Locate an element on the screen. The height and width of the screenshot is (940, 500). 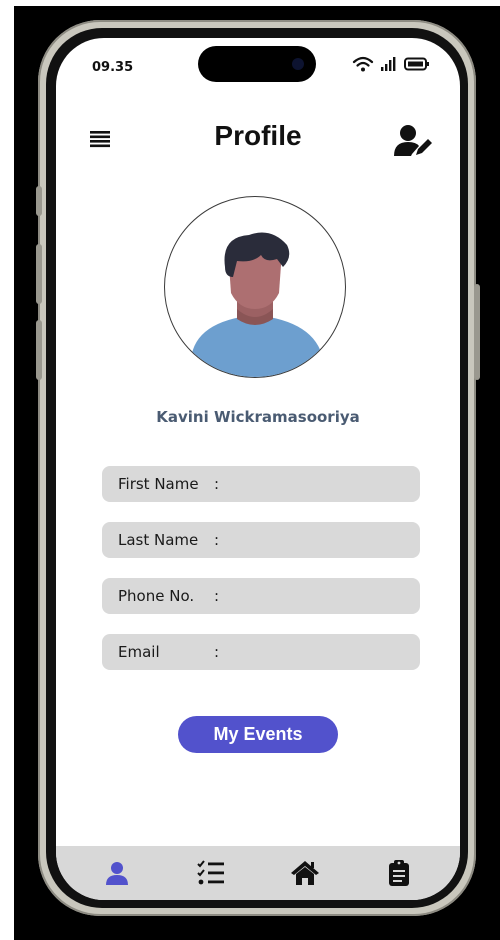
field-label: Last Name is located at coordinates (158, 540).